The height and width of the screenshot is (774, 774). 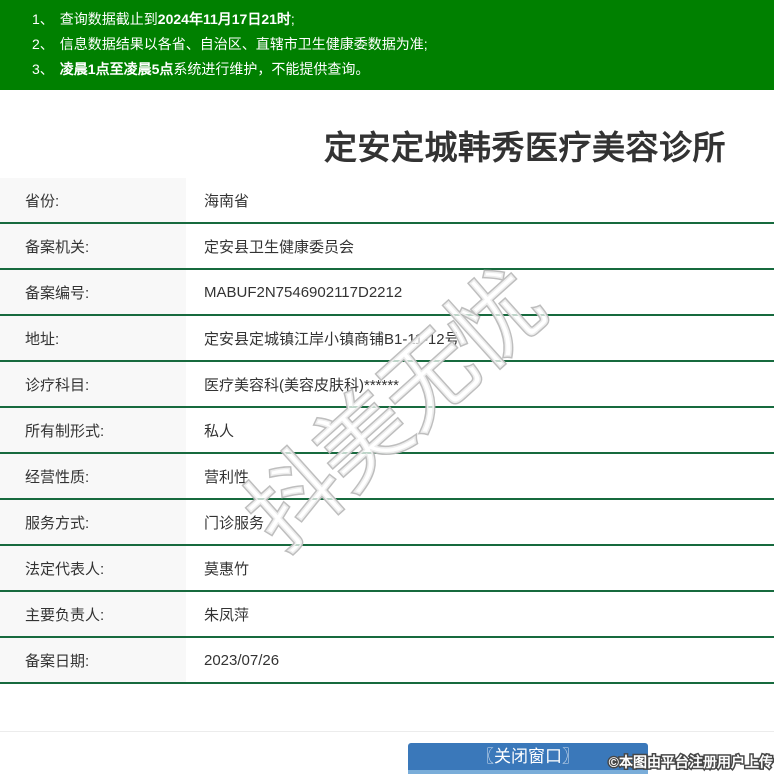 What do you see at coordinates (332, 339) in the screenshot?
I see `row-value: 定安县定城镇江岸小镇商铺B1-11-12号` at bounding box center [332, 339].